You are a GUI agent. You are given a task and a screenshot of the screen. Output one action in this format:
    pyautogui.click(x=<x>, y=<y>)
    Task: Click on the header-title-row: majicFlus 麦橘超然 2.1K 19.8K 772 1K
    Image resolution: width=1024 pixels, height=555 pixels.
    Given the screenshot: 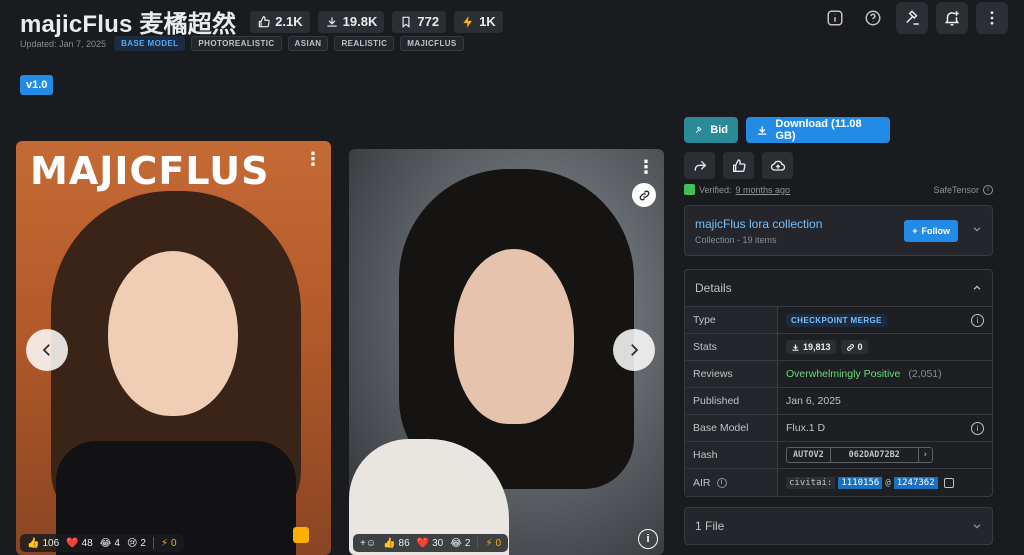 What is the action you would take?
    pyautogui.click(x=261, y=21)
    